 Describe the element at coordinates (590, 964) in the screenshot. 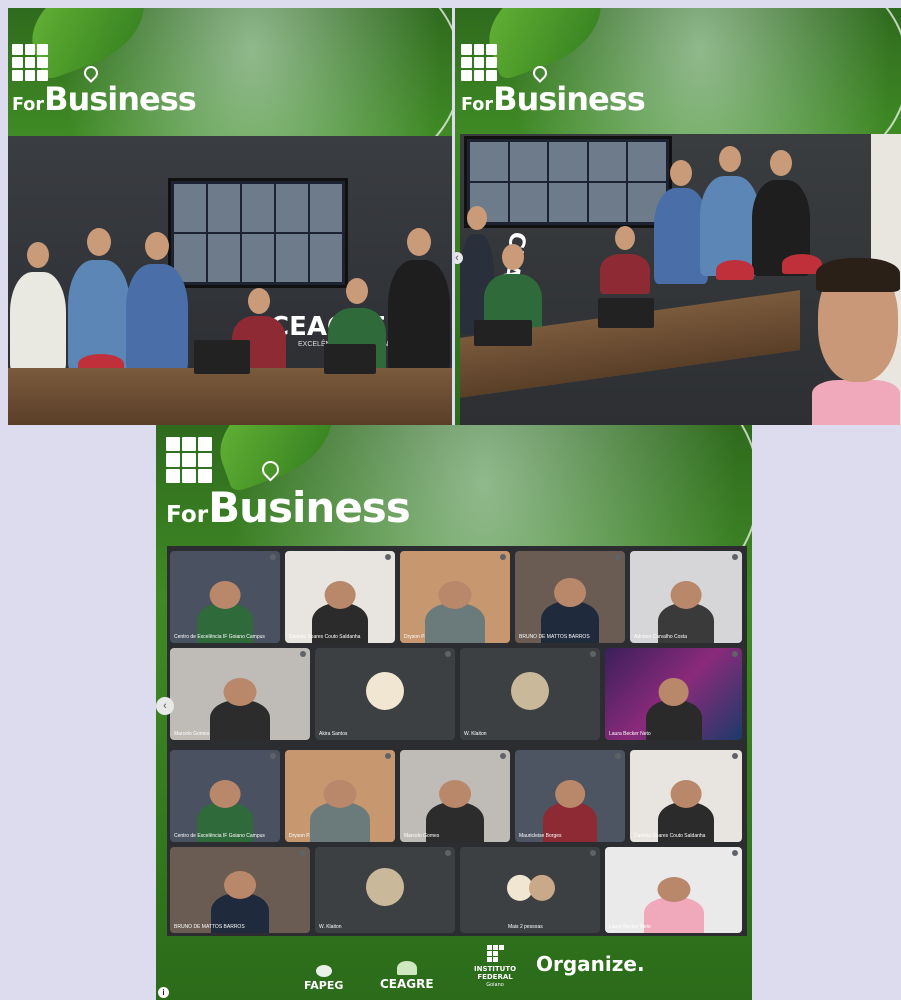

I see `organize-logo: Organize.` at that location.